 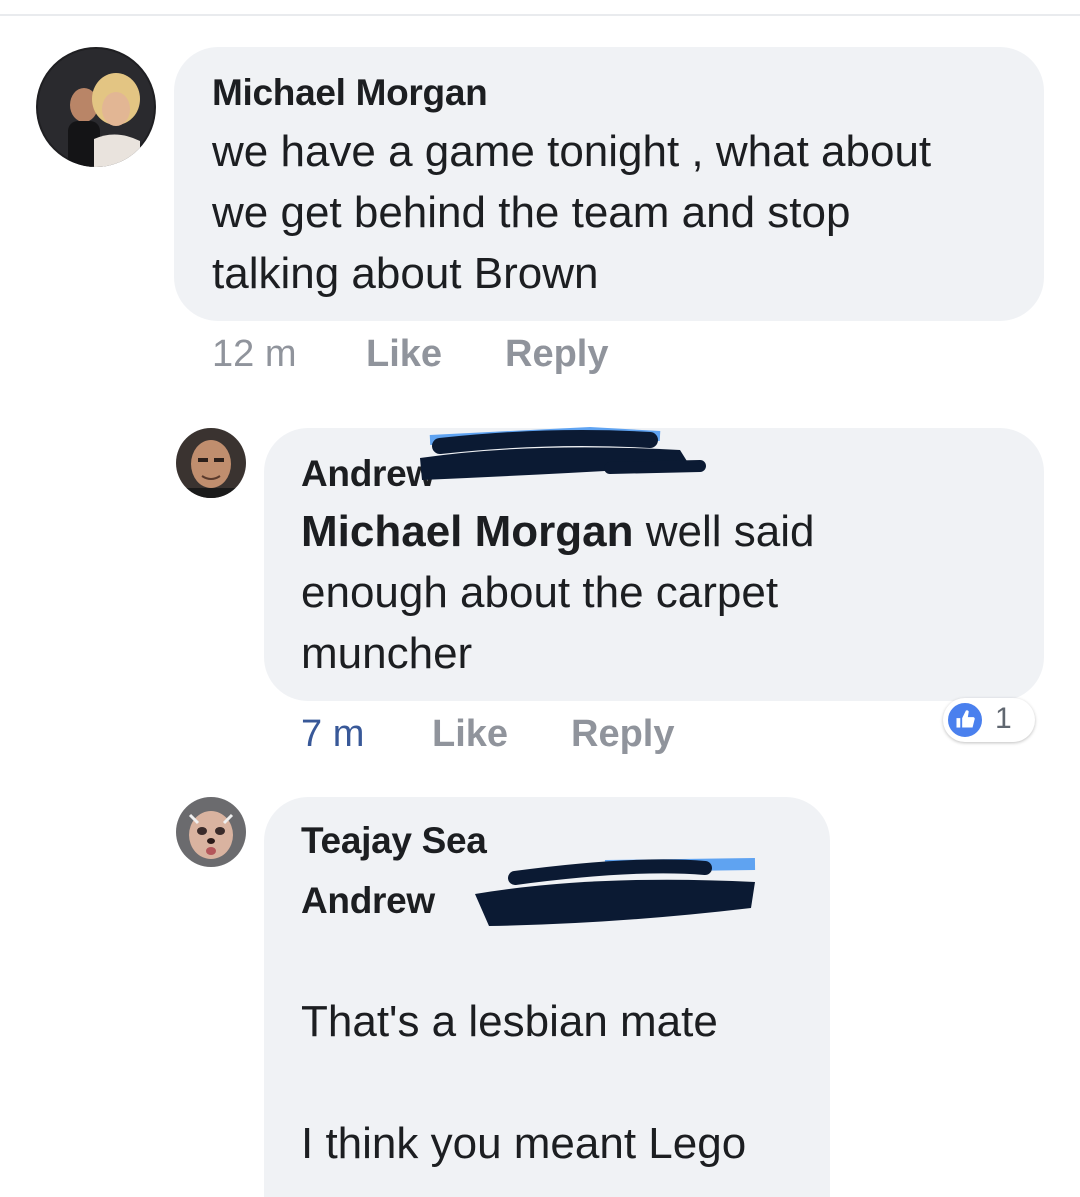 I want to click on mention-tag: Michael Morgan, so click(x=467, y=531).